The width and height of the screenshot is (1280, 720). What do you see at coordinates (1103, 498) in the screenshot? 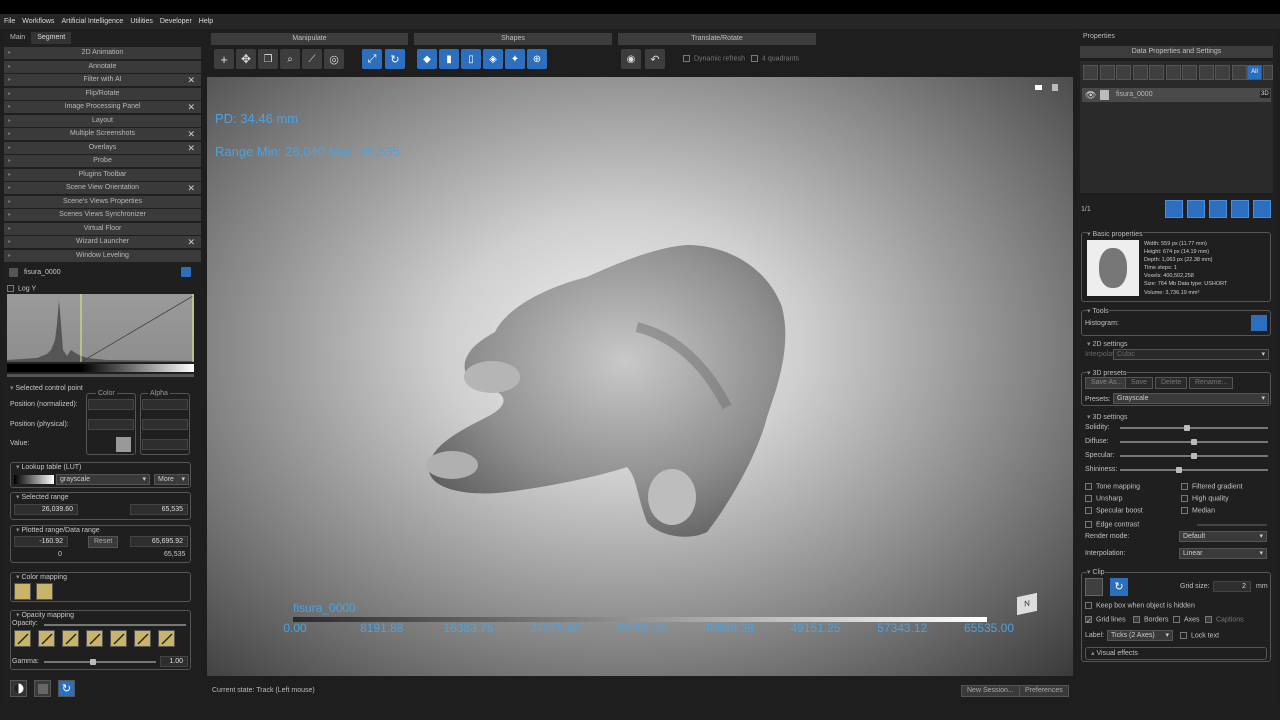
I see `setting-checkbox-row: Unsharp` at bounding box center [1103, 498].